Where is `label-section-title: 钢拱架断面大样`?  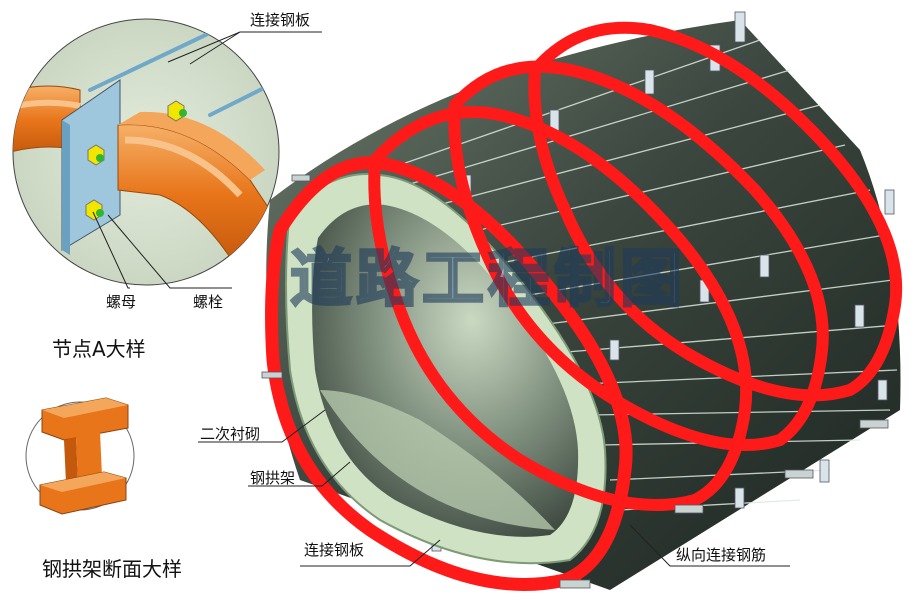 label-section-title: 钢拱架断面大样 is located at coordinates (112, 569).